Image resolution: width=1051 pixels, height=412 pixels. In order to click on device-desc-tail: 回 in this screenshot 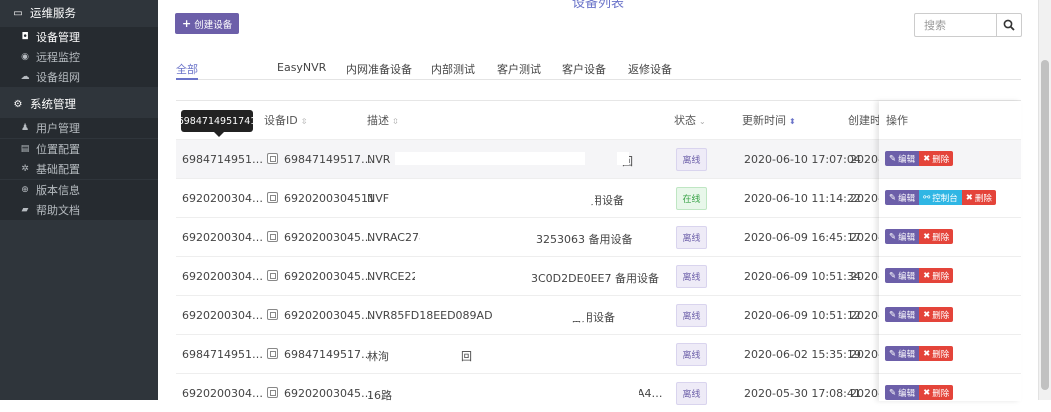, I will do `click(466, 356)`.